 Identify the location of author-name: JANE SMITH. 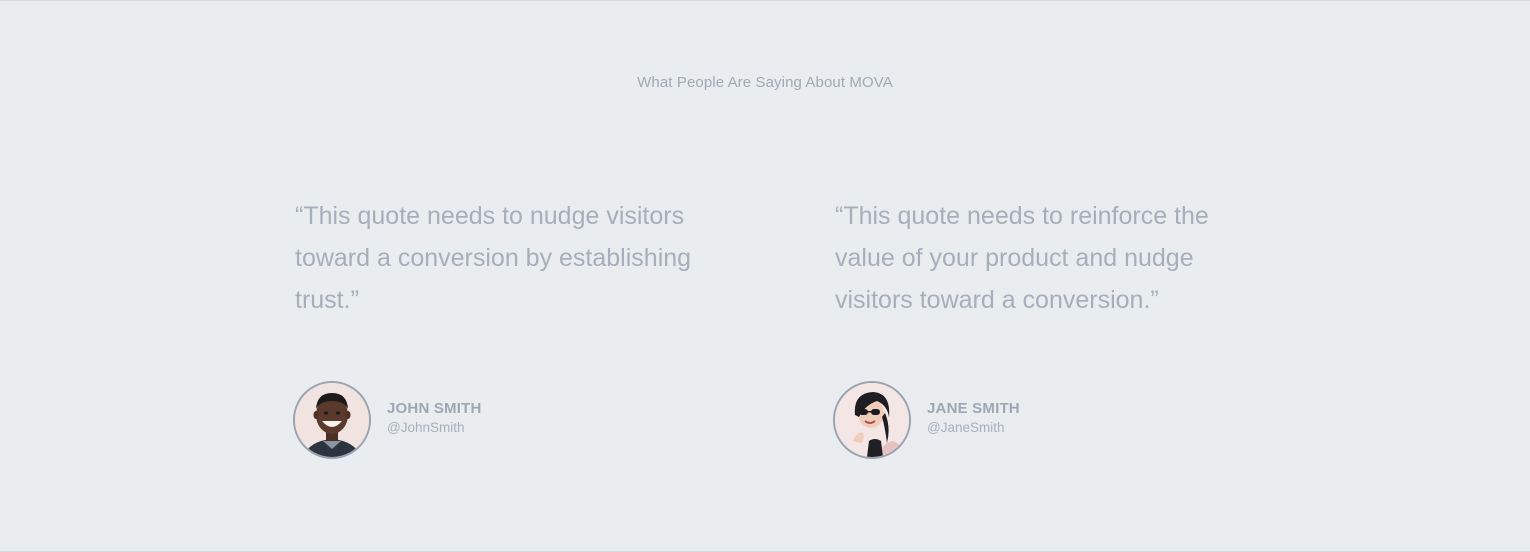
(973, 408).